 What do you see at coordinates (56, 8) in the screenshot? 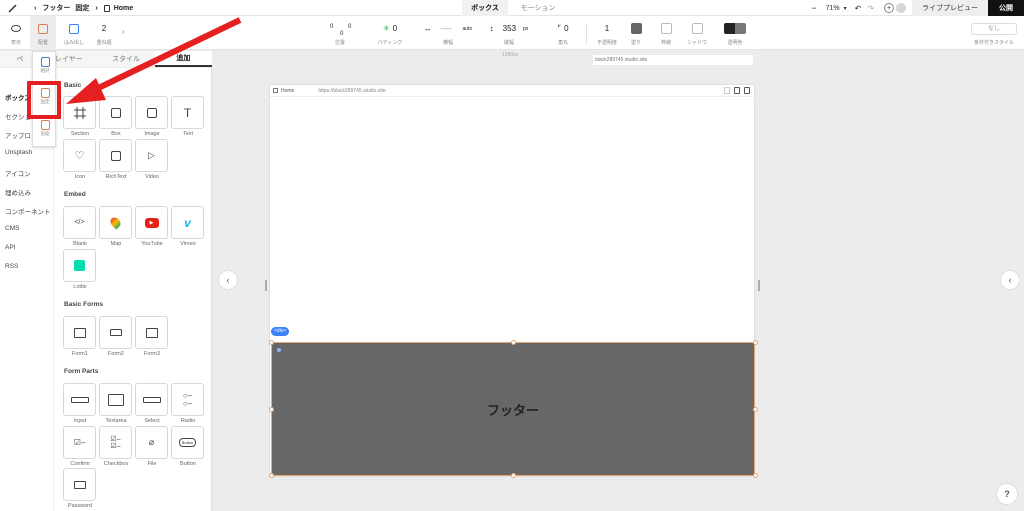
I see `breadcrumb-page-footer: フッター` at bounding box center [56, 8].